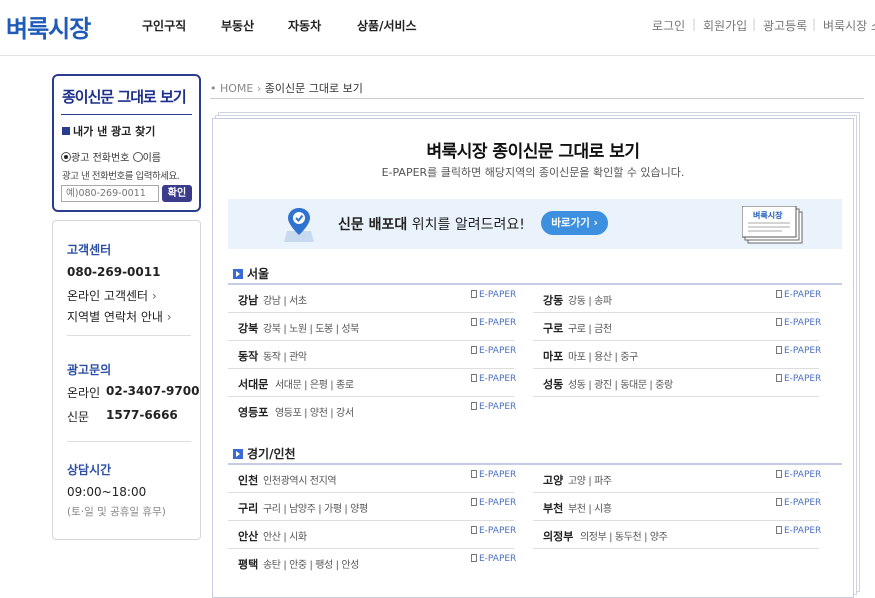 The width and height of the screenshot is (875, 598). What do you see at coordinates (114, 272) in the screenshot?
I see `cs-phone: 080-269-0011` at bounding box center [114, 272].